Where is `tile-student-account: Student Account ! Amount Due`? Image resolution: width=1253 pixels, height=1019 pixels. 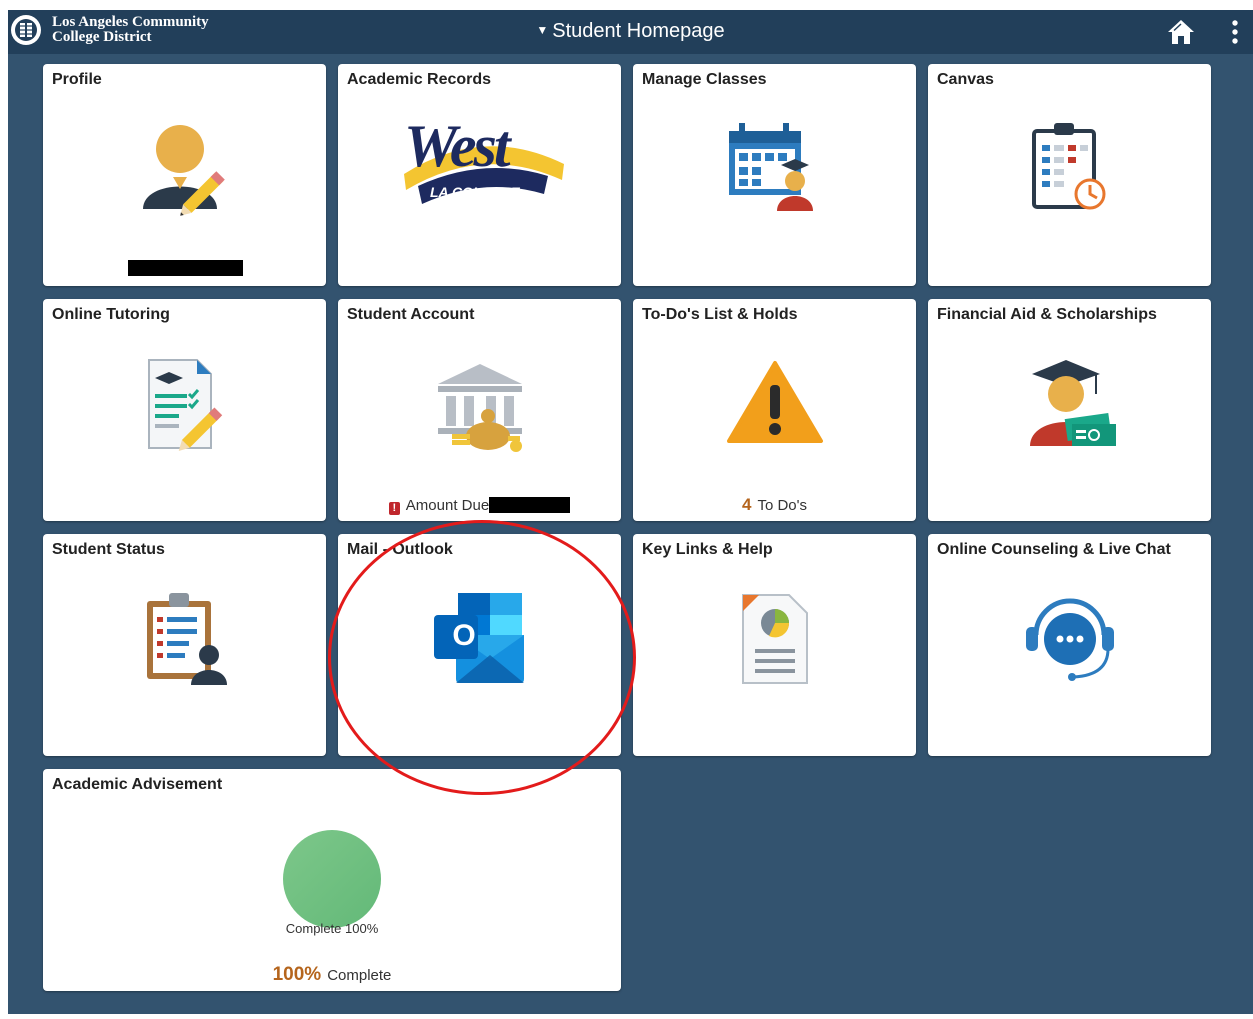
tile-student-account: Student Account ! Amount Due is located at coordinates (479, 410).